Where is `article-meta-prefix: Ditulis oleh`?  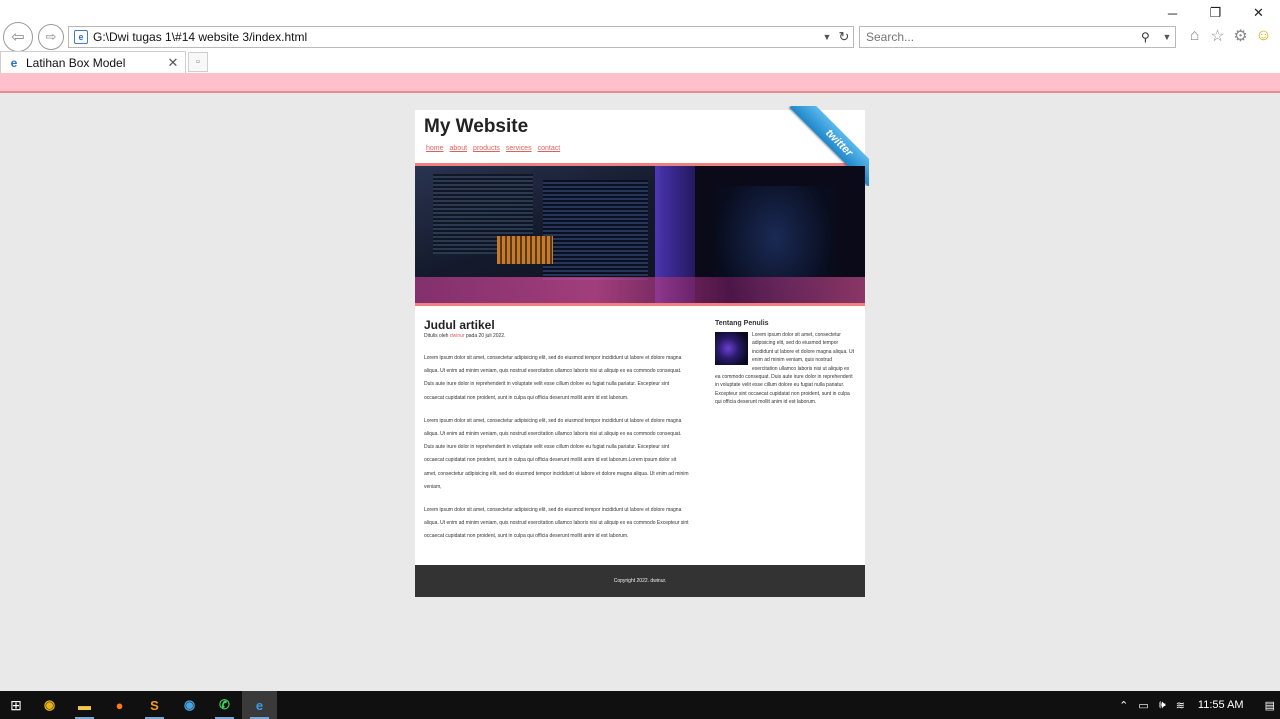
article-meta-prefix: Ditulis oleh is located at coordinates (437, 336).